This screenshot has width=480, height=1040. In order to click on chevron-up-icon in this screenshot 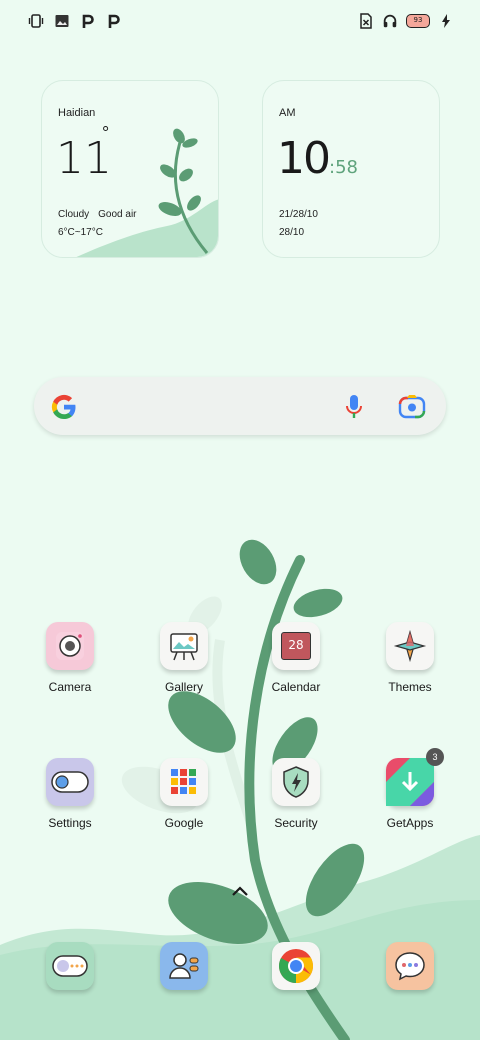, I will do `click(240, 891)`.